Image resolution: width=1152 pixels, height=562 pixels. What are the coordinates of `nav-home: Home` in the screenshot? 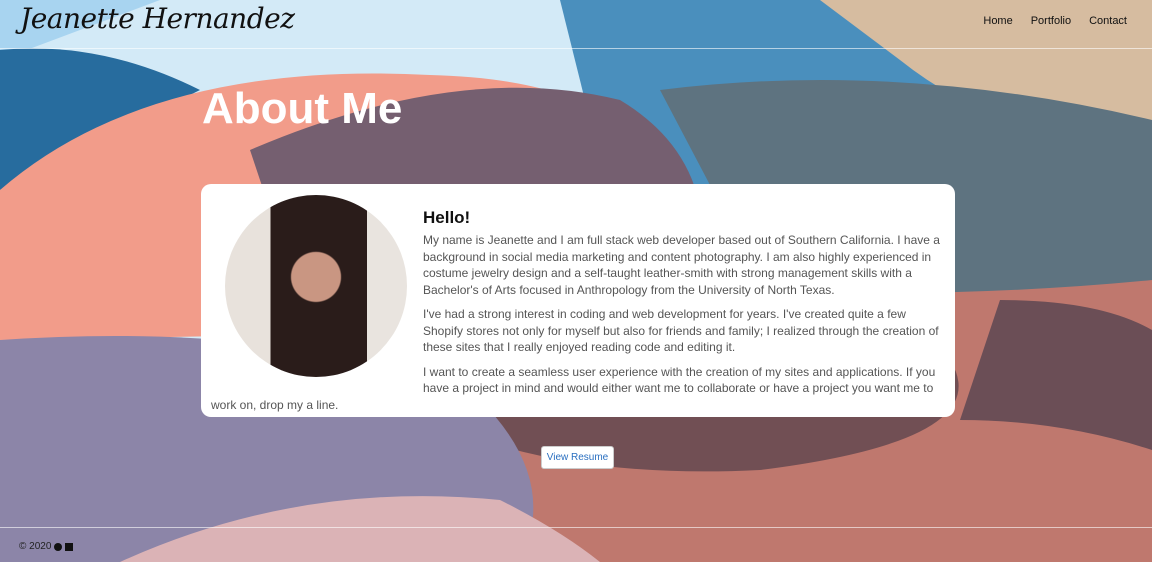 It's located at (997, 21).